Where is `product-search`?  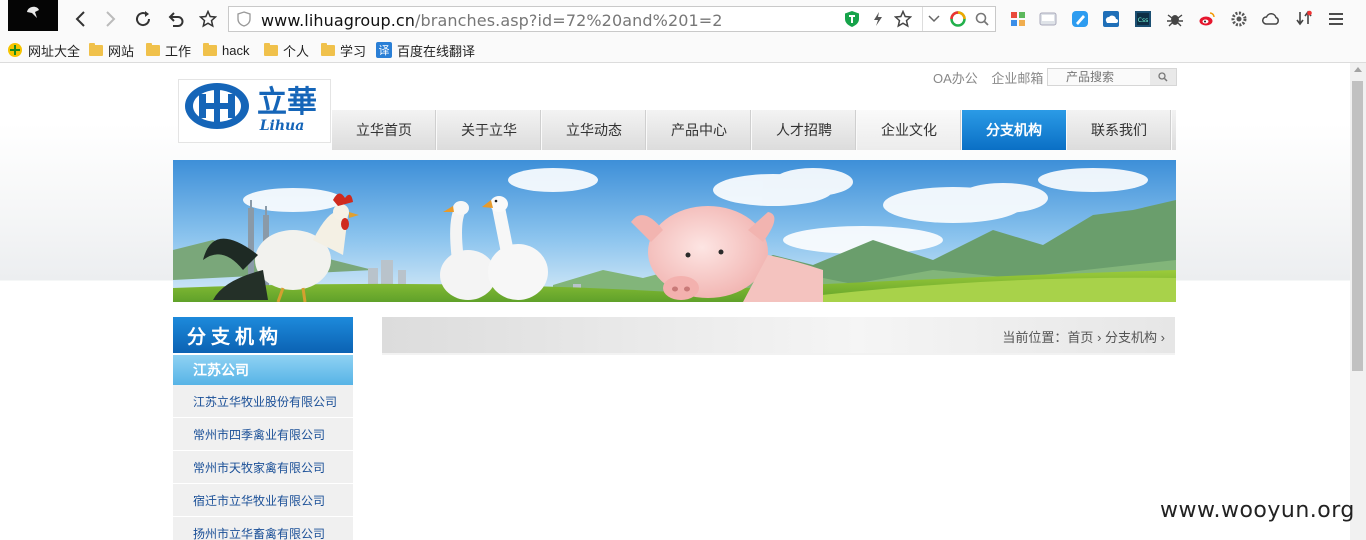
product-search is located at coordinates (1112, 77).